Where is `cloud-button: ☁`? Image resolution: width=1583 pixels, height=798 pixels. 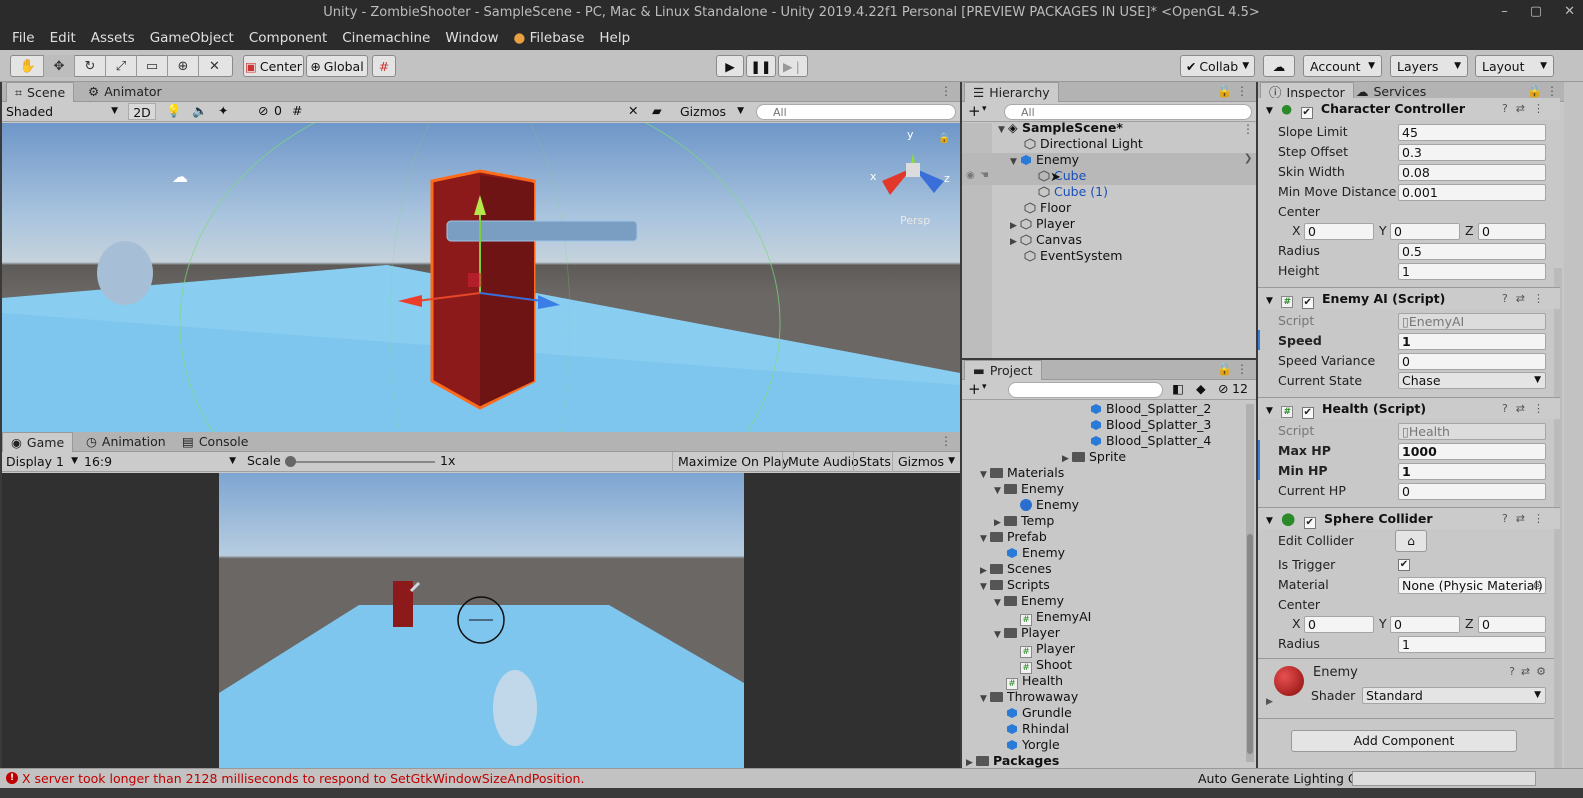
cloud-button: ☁ is located at coordinates (1279, 66).